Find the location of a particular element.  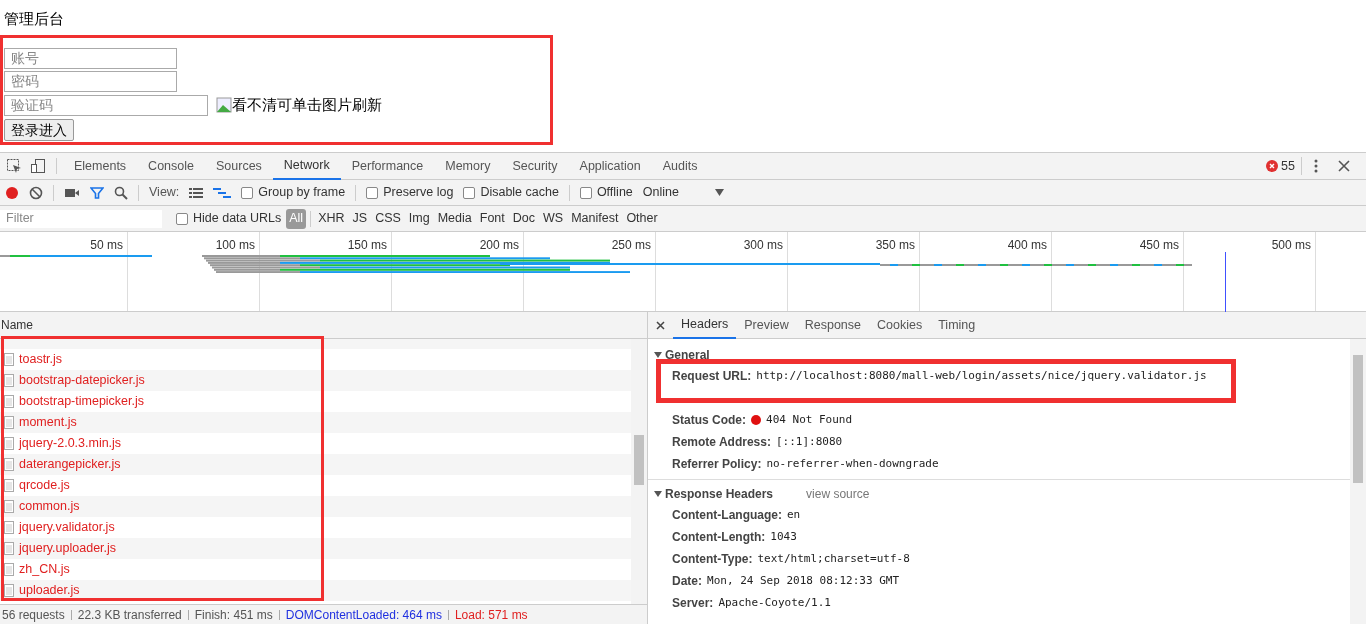

view-label: View: is located at coordinates (164, 193).